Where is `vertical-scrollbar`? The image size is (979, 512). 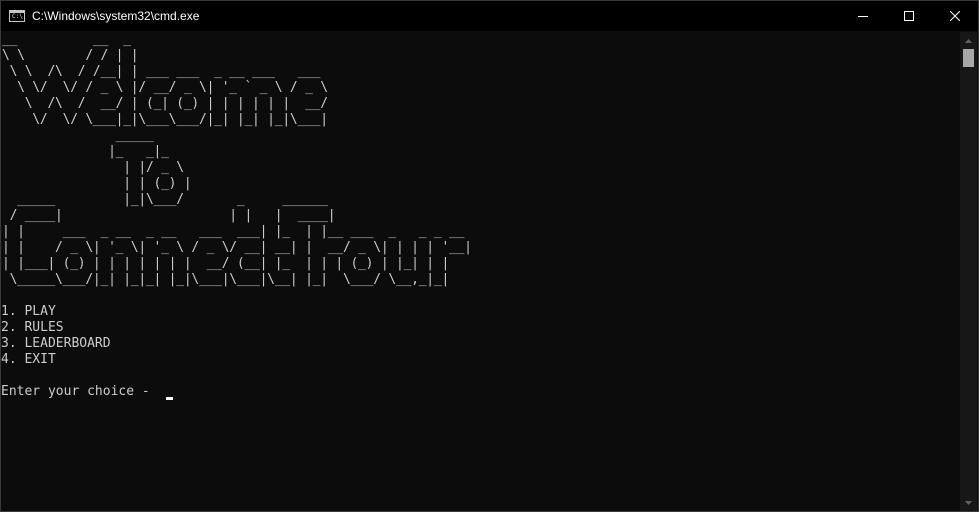 vertical-scrollbar is located at coordinates (968, 271).